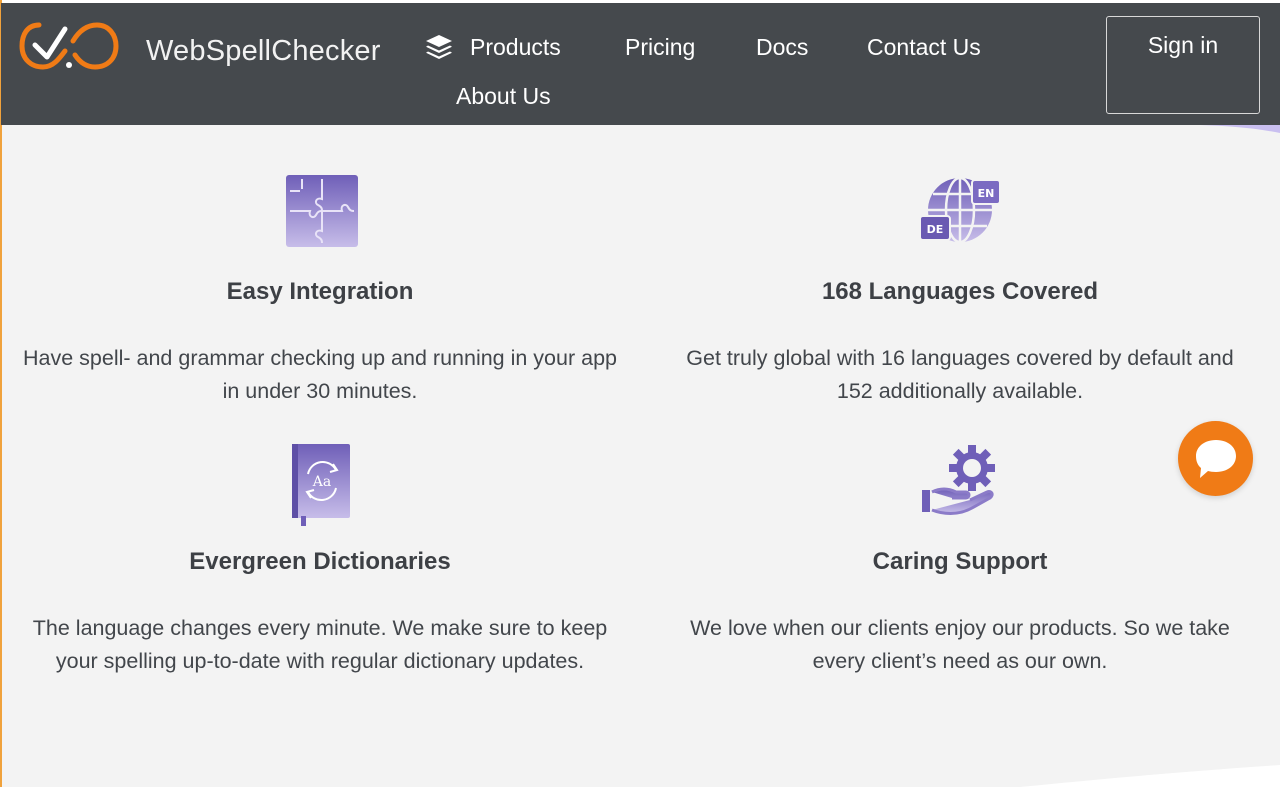 The image size is (1280, 787). Describe the element at coordinates (958, 480) in the screenshot. I see `support-gear-hand-icon` at that location.